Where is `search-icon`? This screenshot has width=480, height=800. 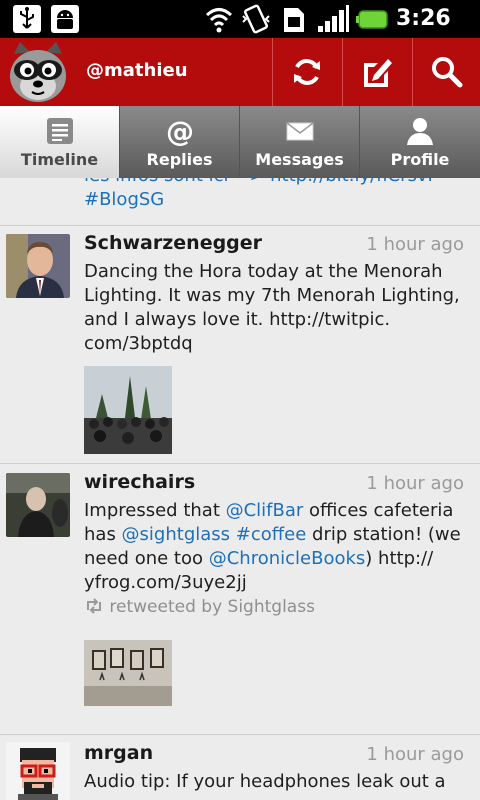
search-icon is located at coordinates (446, 72).